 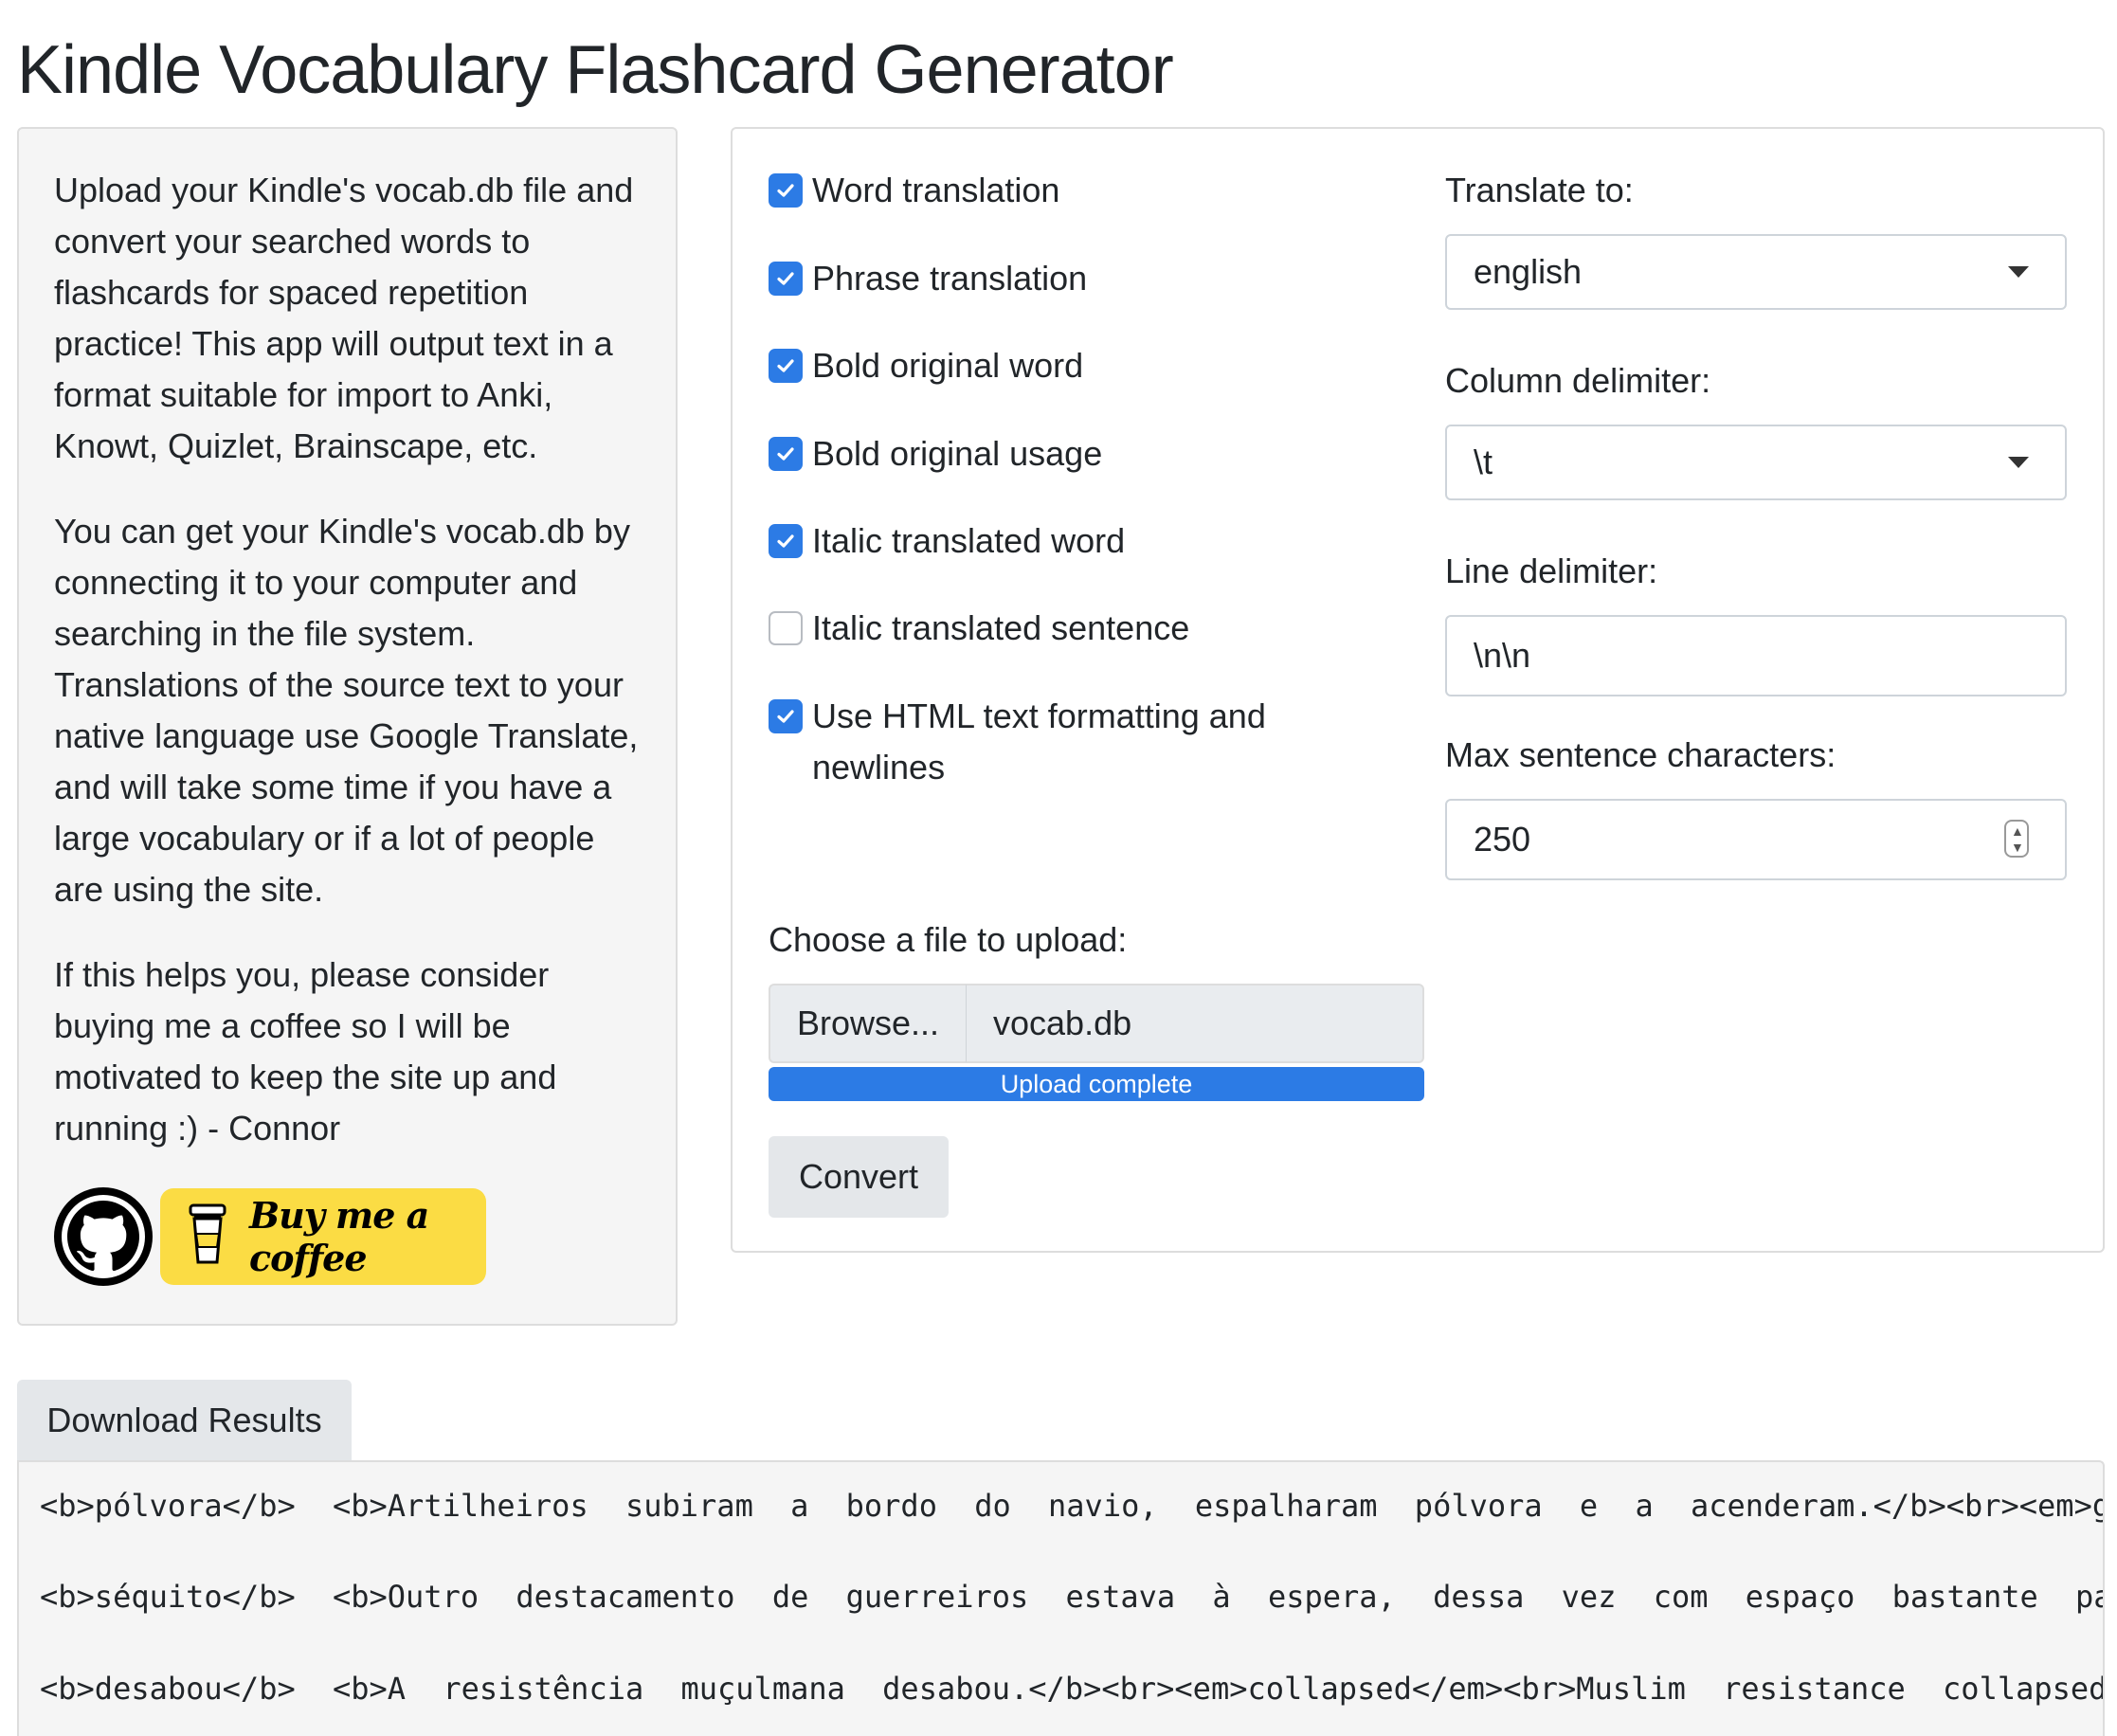 I want to click on bold-original-usage-checkbox: Bold original usage, so click(x=935, y=453).